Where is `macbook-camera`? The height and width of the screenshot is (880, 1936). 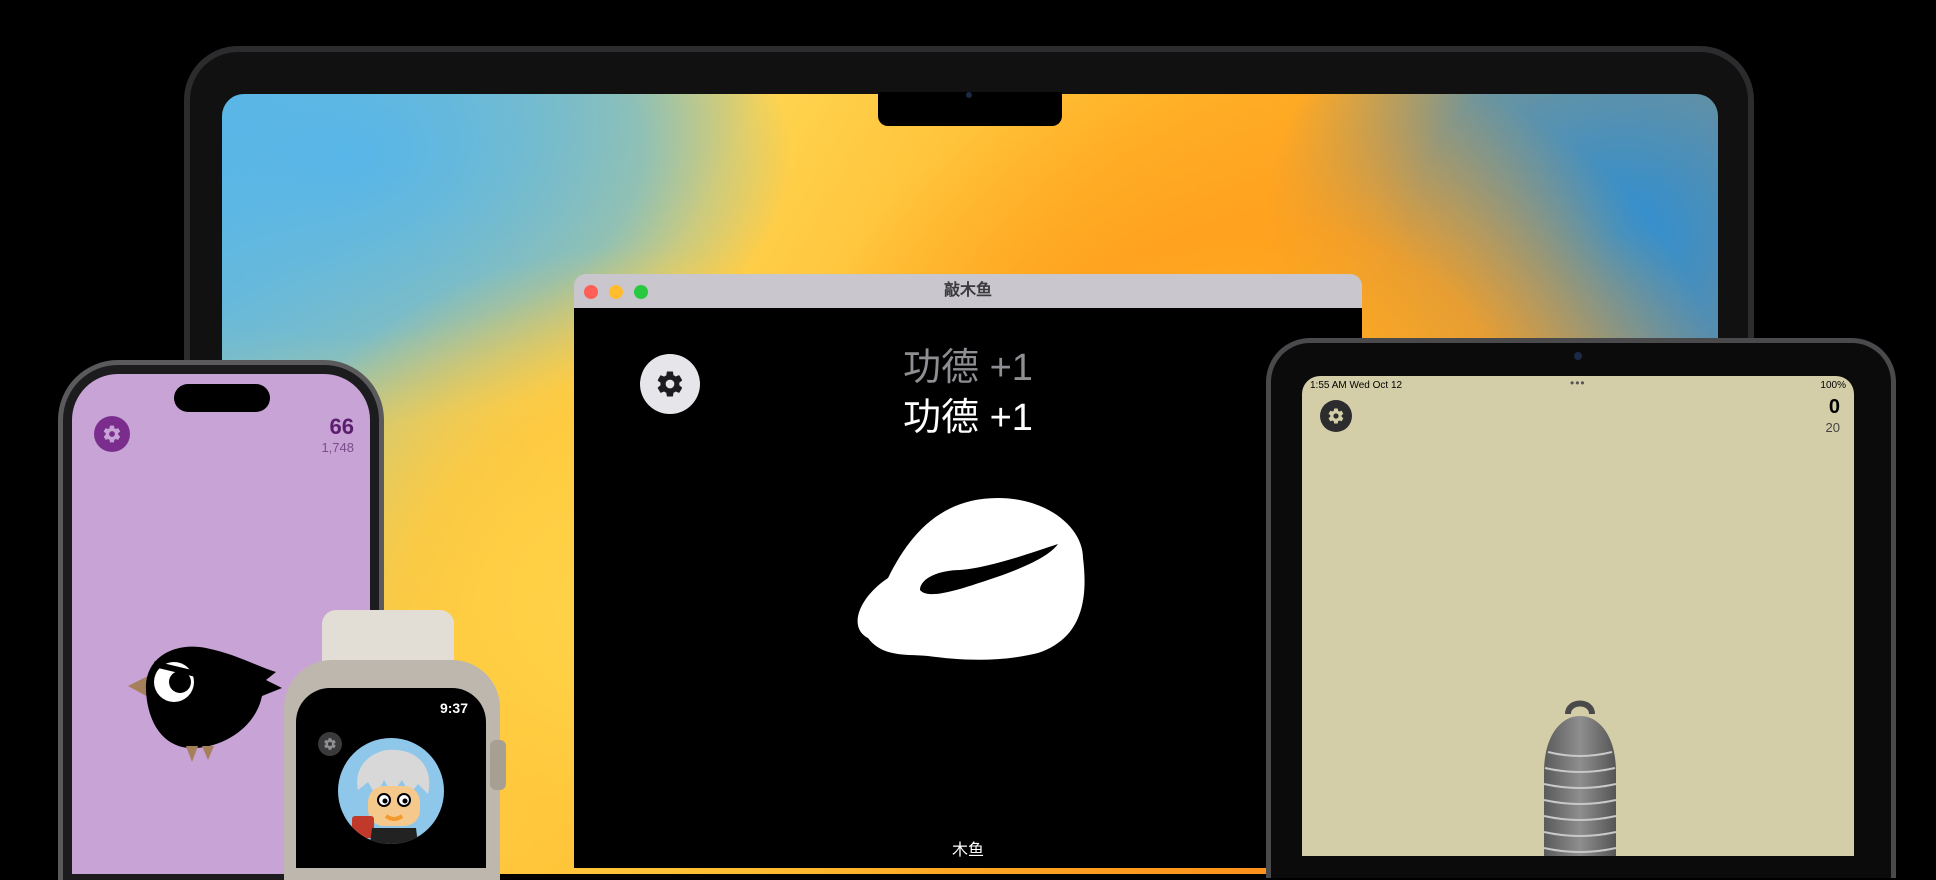
macbook-camera is located at coordinates (969, 95).